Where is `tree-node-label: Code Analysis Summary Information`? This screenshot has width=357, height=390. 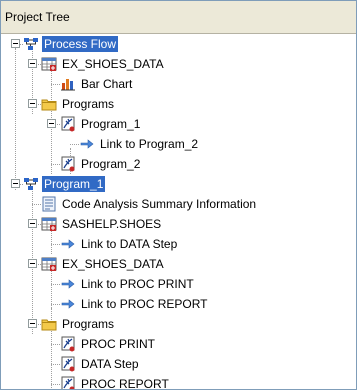
tree-node-label: Code Analysis Summary Information is located at coordinates (159, 204).